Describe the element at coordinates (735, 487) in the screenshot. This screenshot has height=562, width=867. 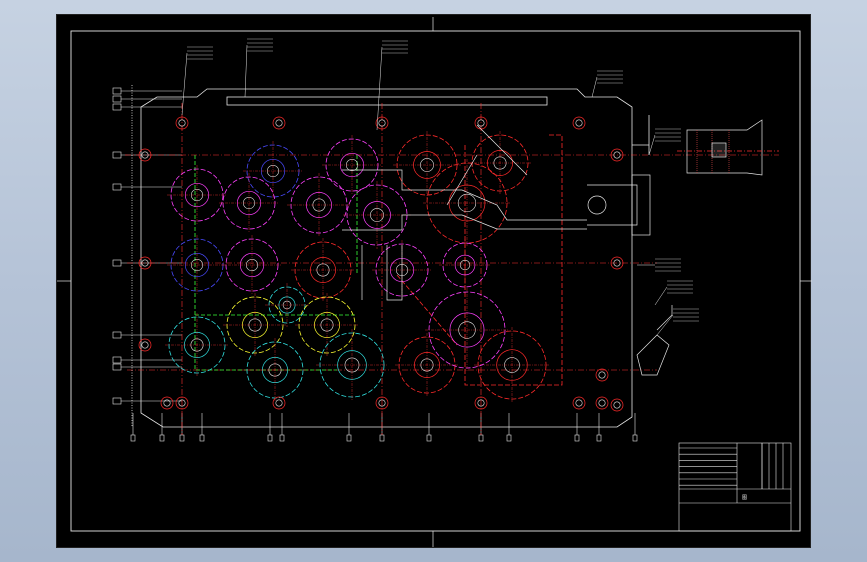
I see `title-block` at that location.